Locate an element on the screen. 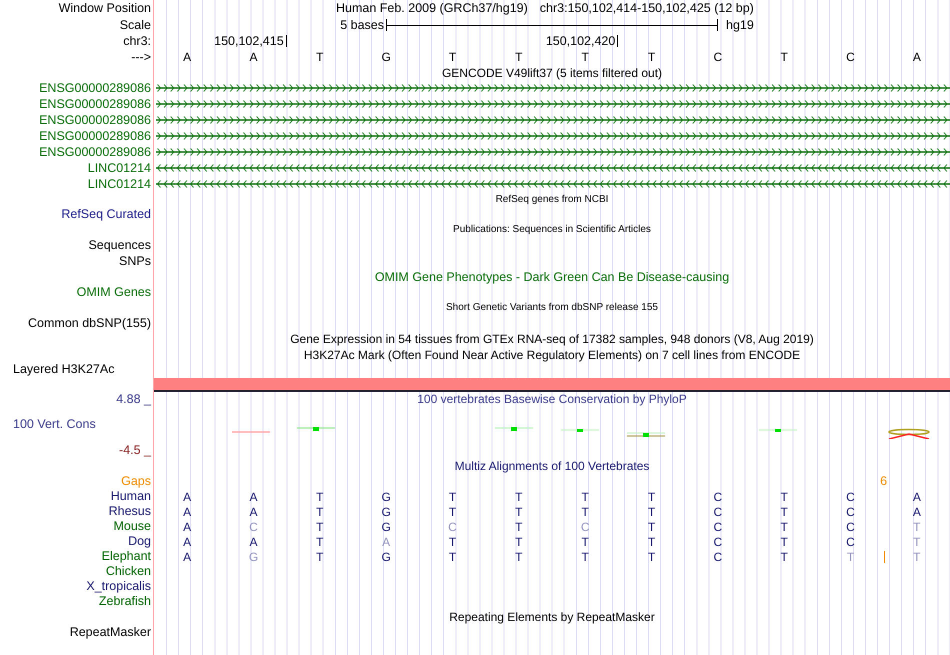  track-label: chr3: is located at coordinates (137, 41).